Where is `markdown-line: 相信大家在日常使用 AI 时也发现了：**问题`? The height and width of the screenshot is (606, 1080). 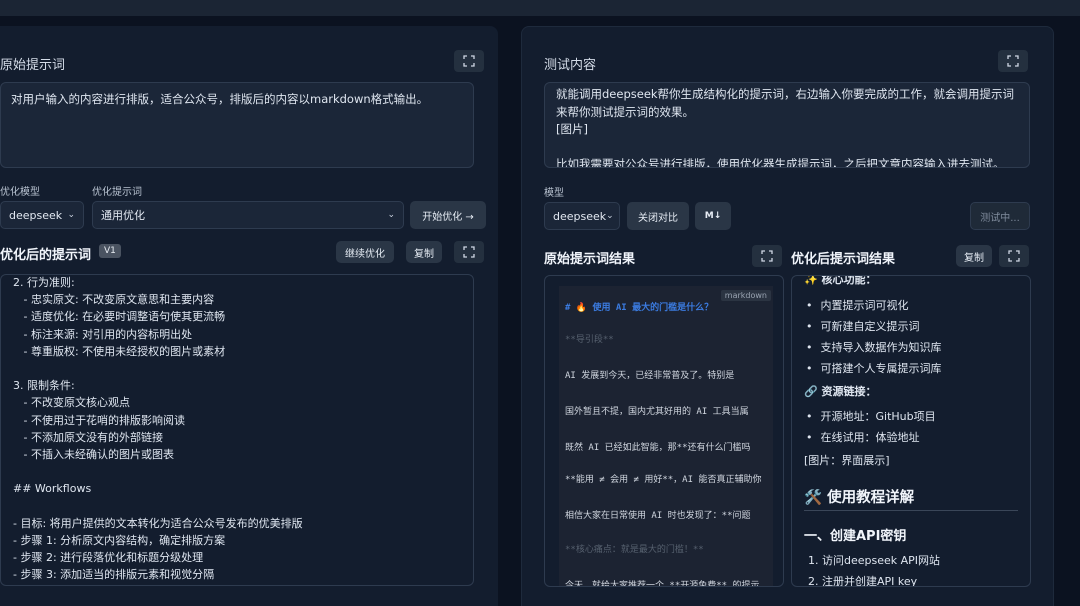 markdown-line: 相信大家在日常使用 AI 时也发现了：**问题 is located at coordinates (658, 516).